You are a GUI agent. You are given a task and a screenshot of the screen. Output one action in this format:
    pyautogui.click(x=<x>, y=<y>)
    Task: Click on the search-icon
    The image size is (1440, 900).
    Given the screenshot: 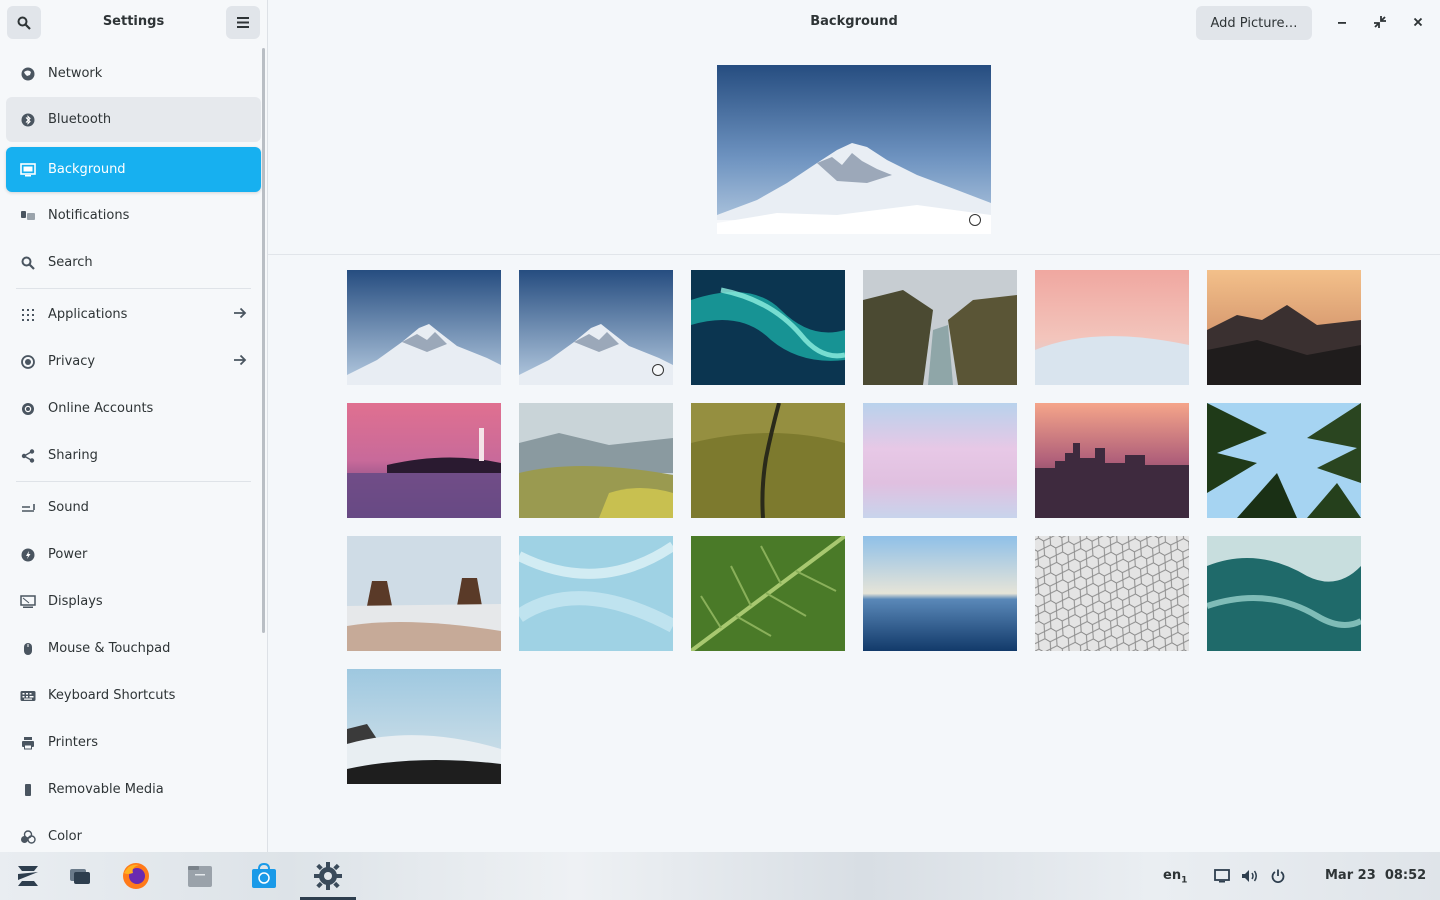 What is the action you would take?
    pyautogui.click(x=28, y=263)
    